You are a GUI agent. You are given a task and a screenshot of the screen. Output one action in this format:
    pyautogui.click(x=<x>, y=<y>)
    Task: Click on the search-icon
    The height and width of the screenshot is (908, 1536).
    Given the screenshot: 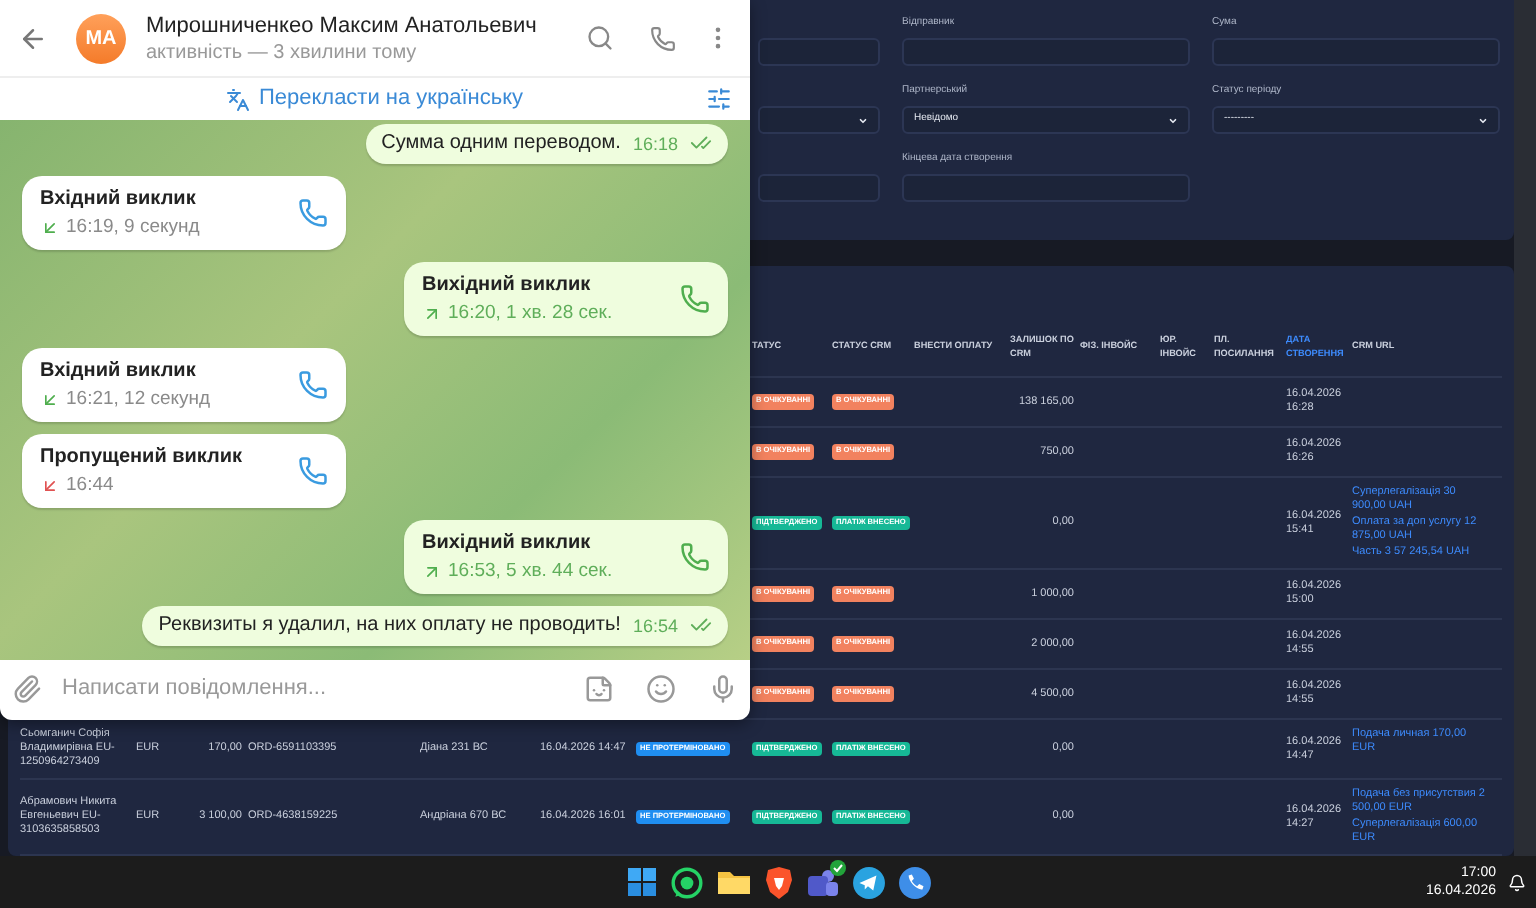 What is the action you would take?
    pyautogui.click(x=600, y=38)
    